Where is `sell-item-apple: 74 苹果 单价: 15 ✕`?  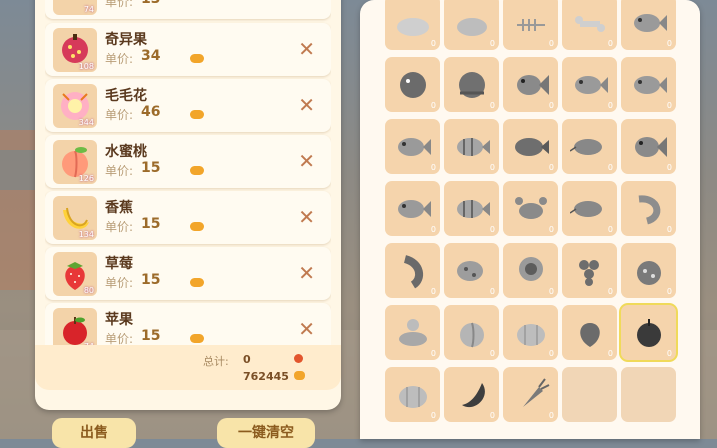
sell-item-apple: 74 苹果 单价: 15 ✕ is located at coordinates (188, 324).